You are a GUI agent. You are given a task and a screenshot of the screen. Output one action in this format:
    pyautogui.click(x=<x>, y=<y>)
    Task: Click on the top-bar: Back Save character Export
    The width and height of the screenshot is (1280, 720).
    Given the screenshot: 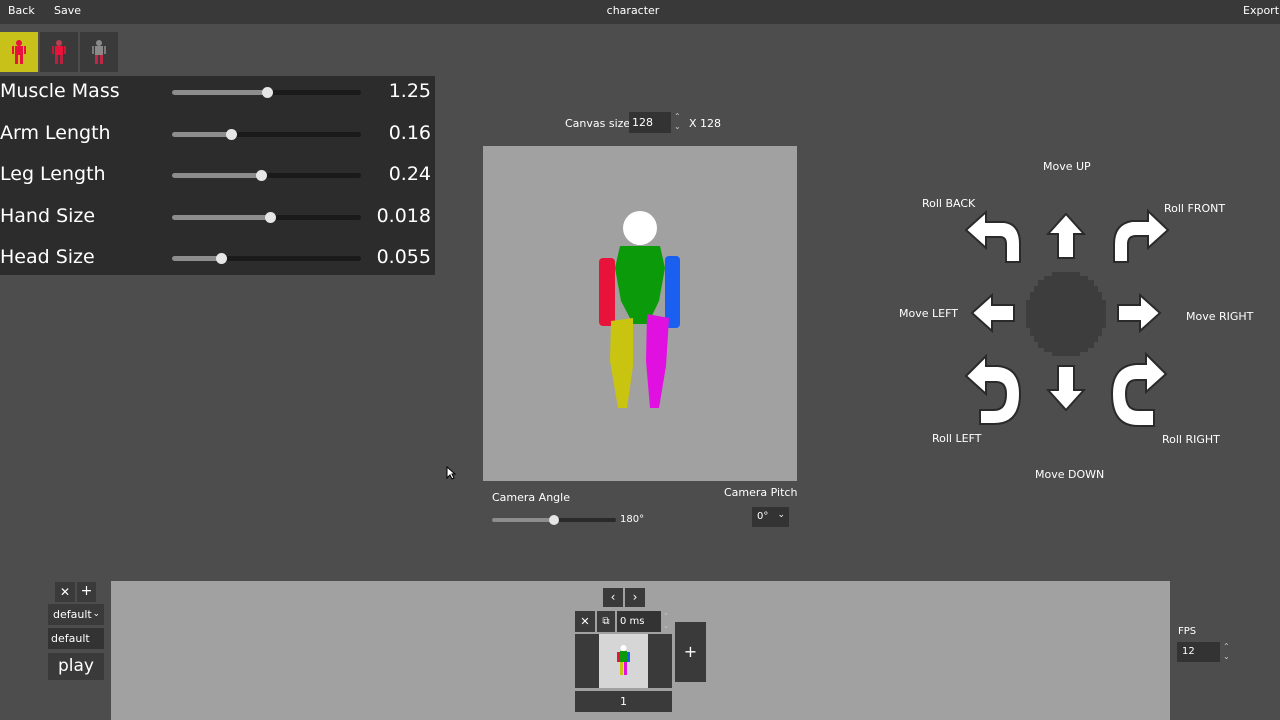 What is the action you would take?
    pyautogui.click(x=640, y=12)
    